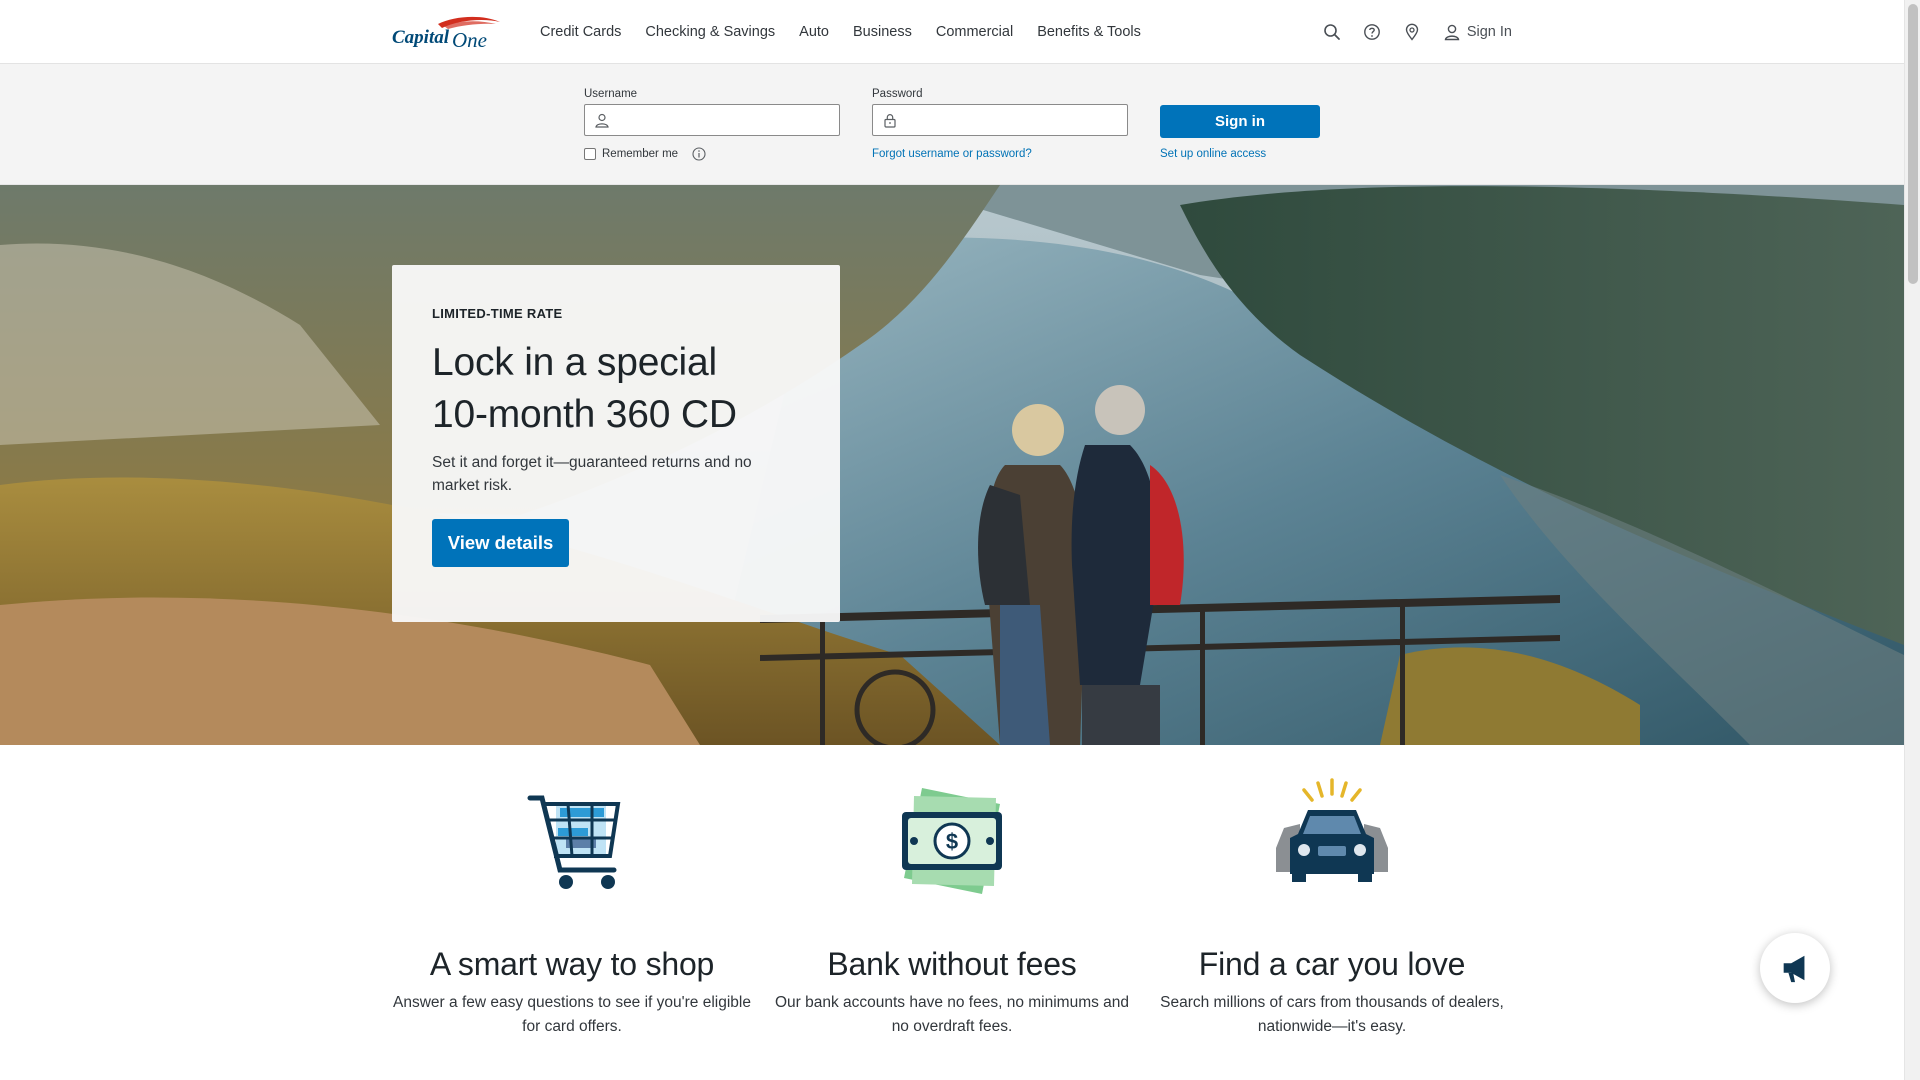 The image size is (1920, 1080). I want to click on view-details-button: View details, so click(500, 543).